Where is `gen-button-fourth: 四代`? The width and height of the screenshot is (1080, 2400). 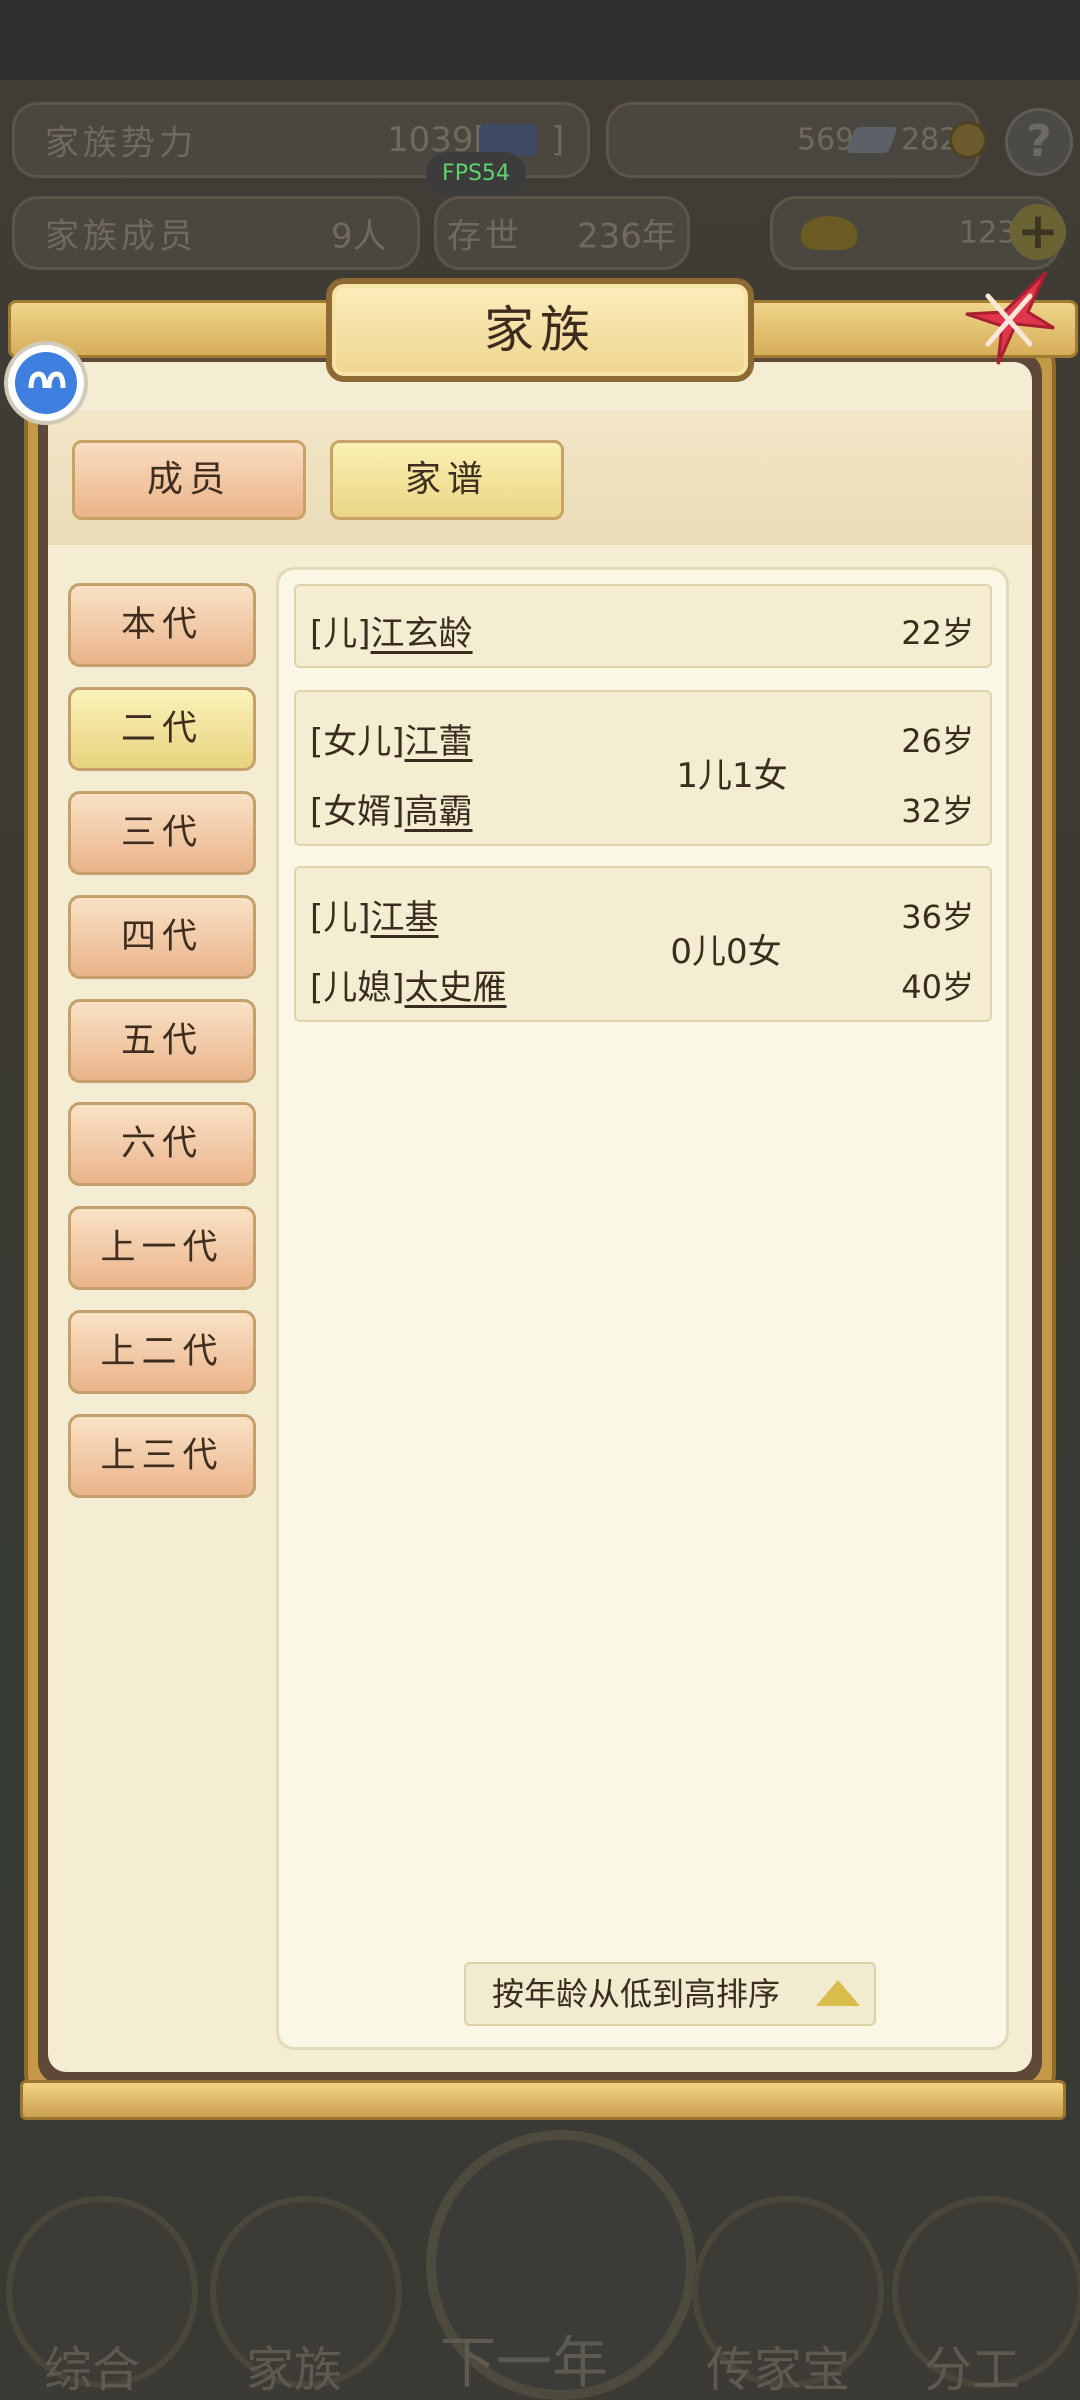
gen-button-fourth: 四代 is located at coordinates (162, 937).